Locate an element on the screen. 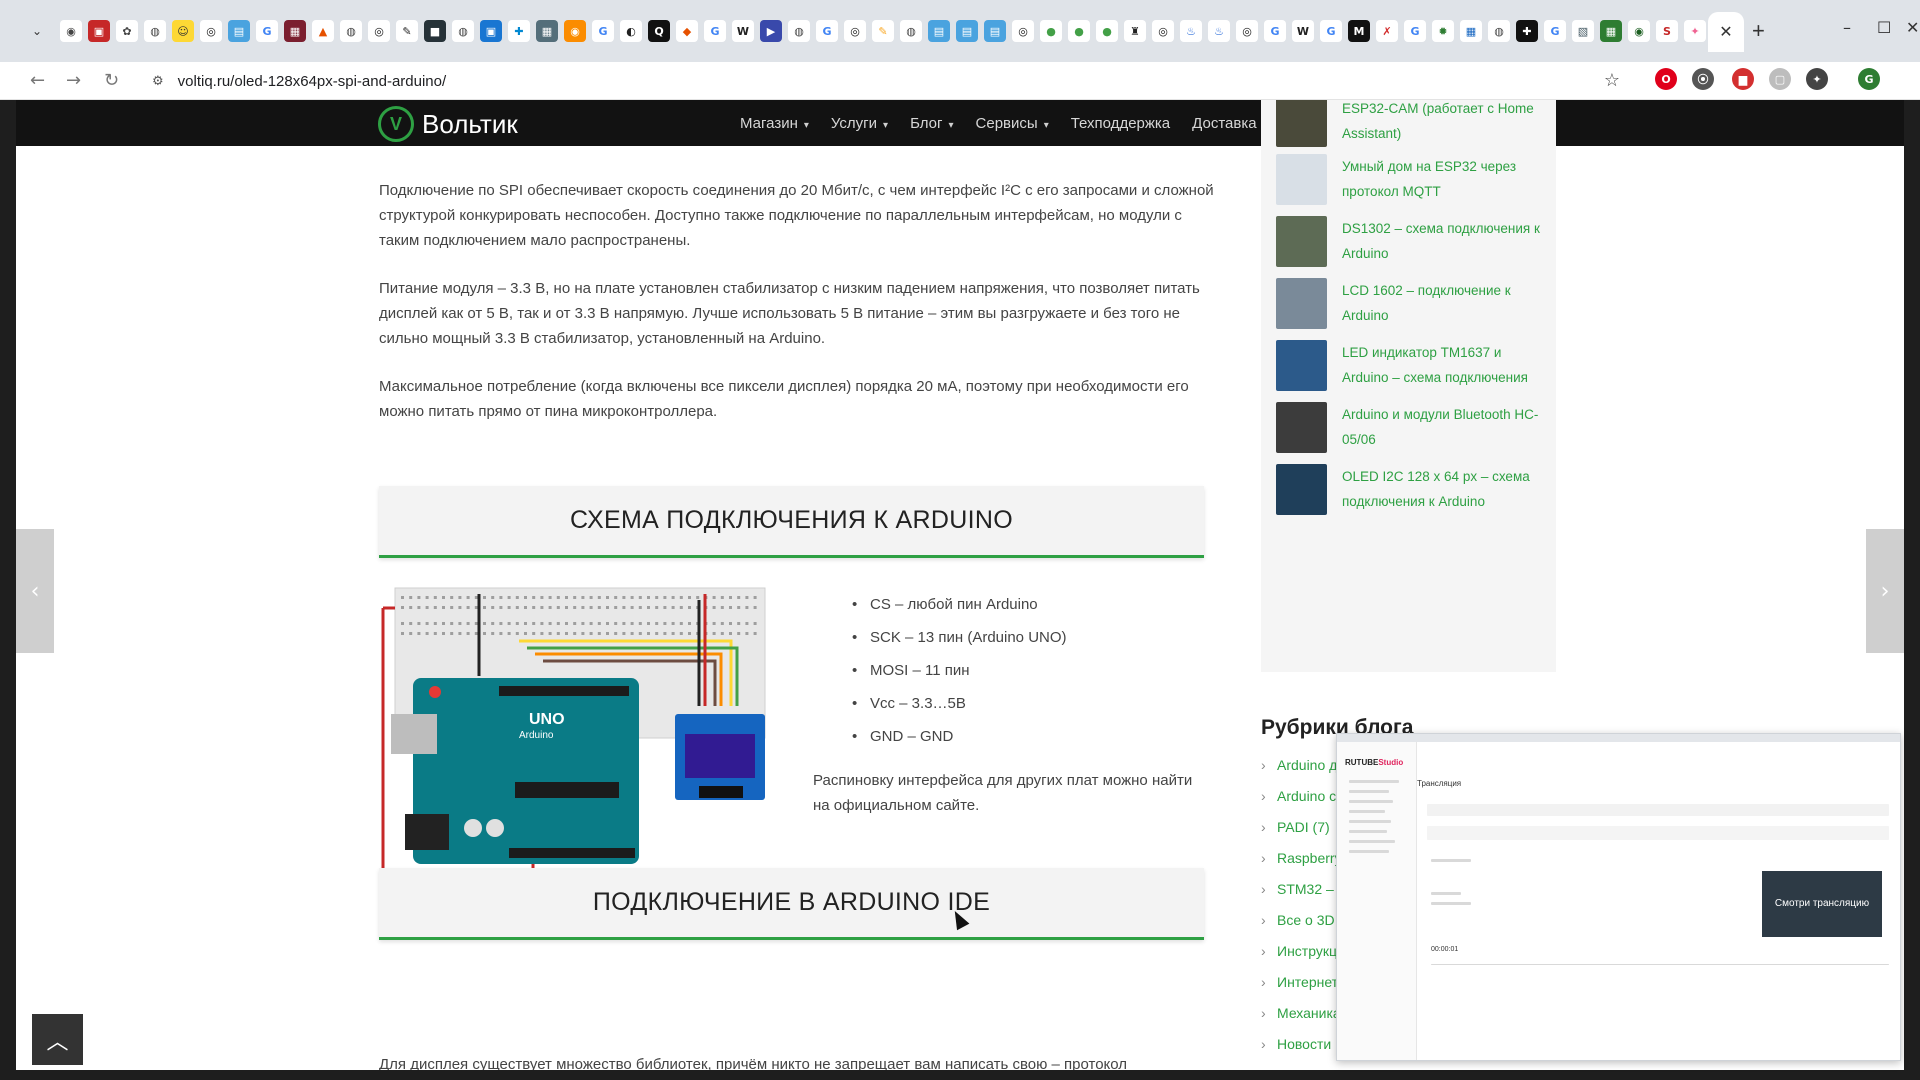 The height and width of the screenshot is (1080, 1920). category-link: PADI (7) is located at coordinates (1301, 827).